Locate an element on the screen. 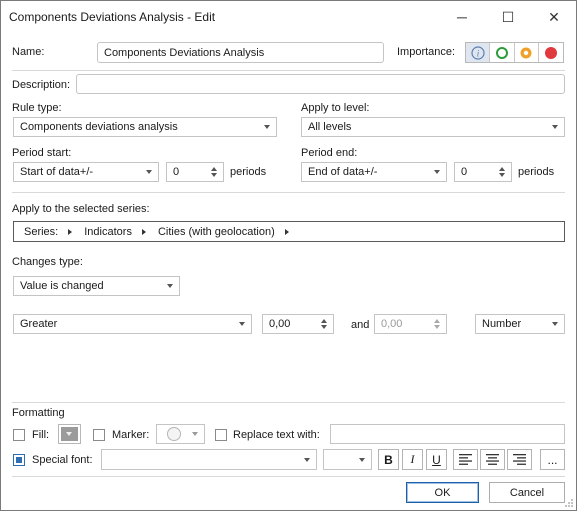 This screenshot has height=511, width=577. marker-checkbox is located at coordinates (99, 435).